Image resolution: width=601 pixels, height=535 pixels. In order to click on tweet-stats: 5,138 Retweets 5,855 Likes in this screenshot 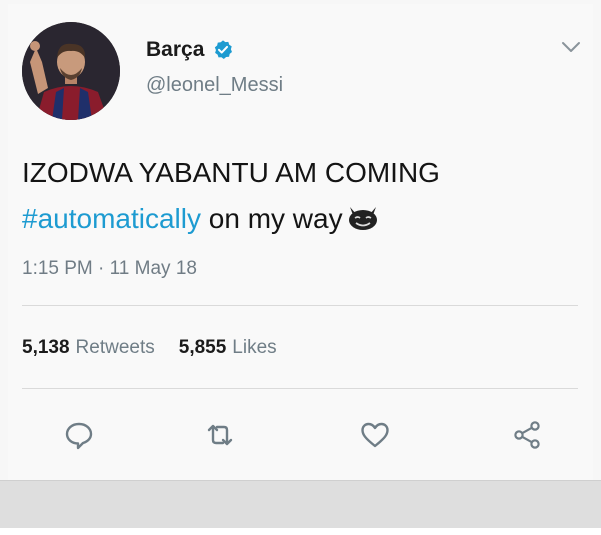, I will do `click(149, 348)`.